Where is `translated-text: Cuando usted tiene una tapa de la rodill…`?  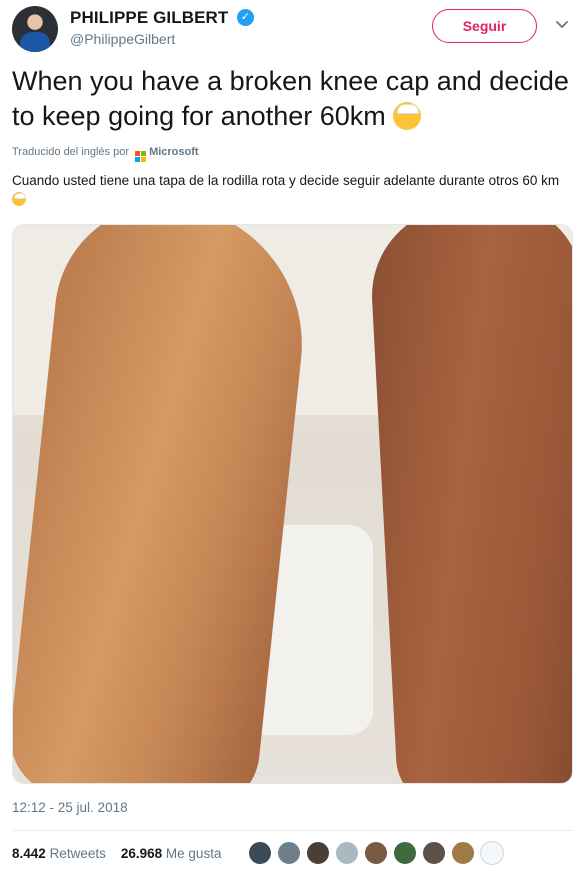 translated-text: Cuando usted tiene una tapa de la rodill… is located at coordinates (292, 190).